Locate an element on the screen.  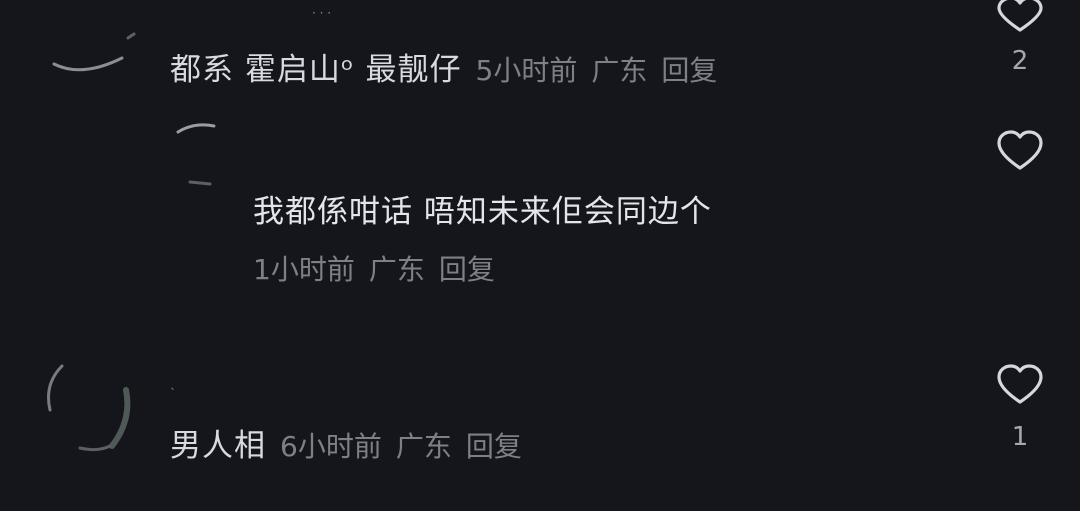
like-count: 2 is located at coordinates (1020, 61).